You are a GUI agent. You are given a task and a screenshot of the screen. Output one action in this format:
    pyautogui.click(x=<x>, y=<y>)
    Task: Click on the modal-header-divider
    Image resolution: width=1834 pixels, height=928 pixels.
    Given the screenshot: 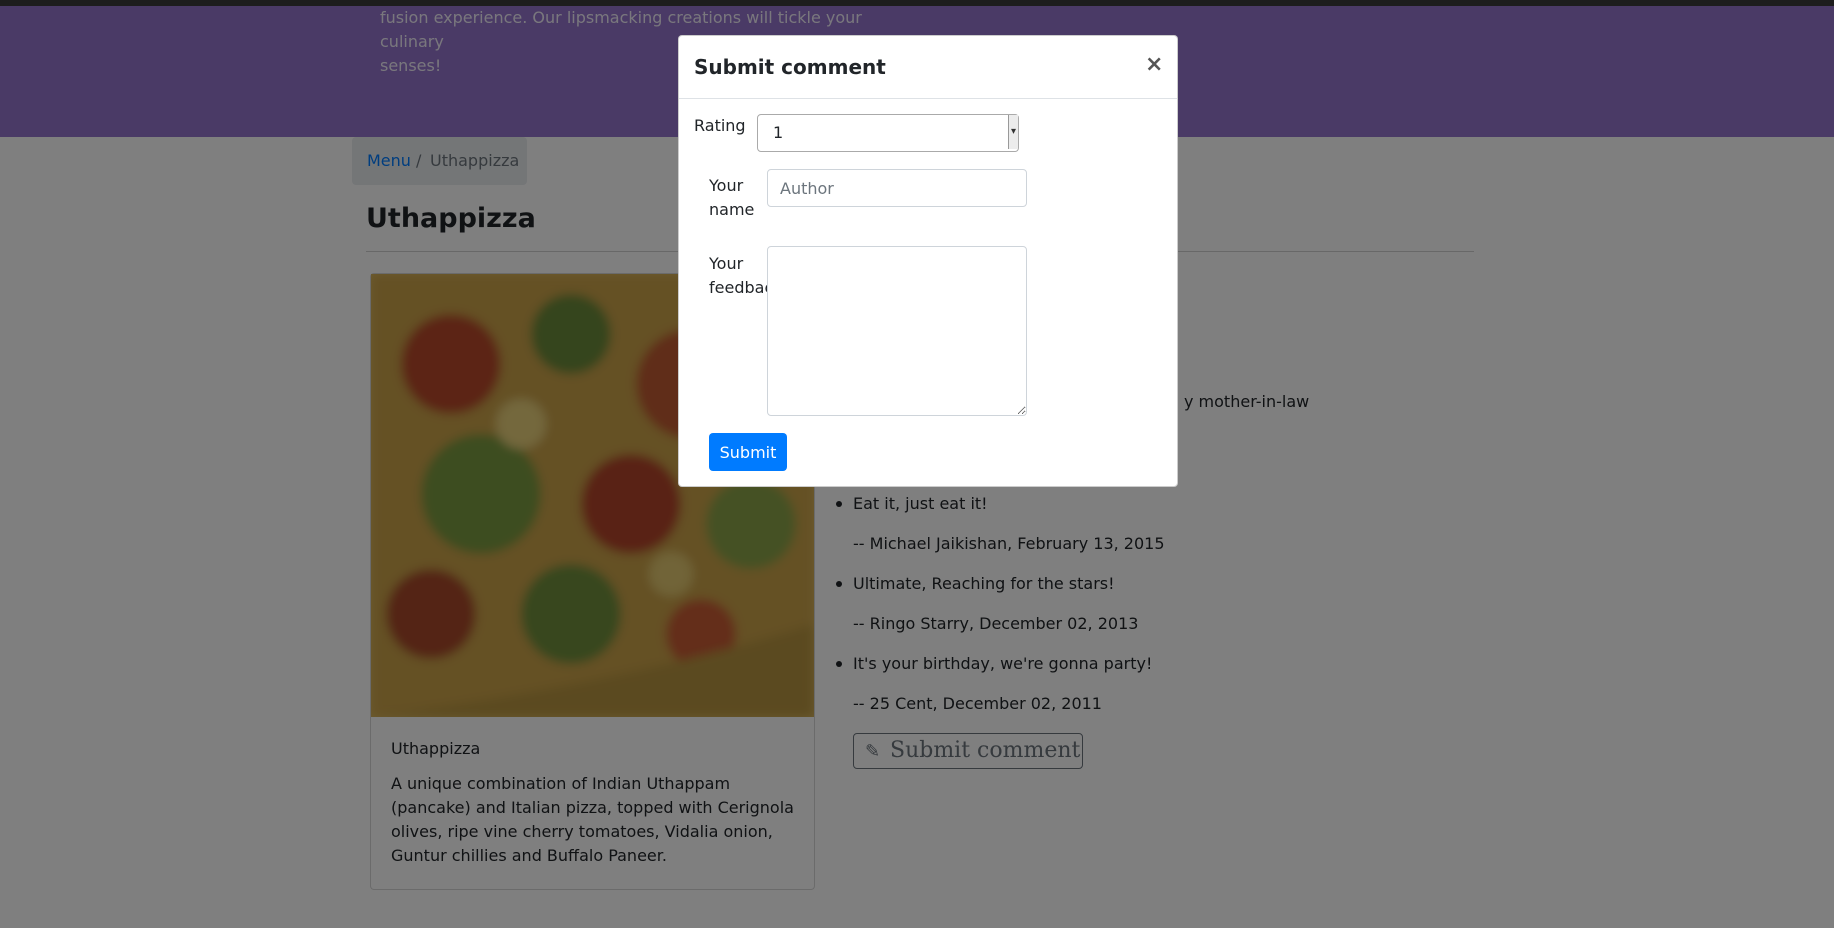 What is the action you would take?
    pyautogui.click(x=928, y=98)
    